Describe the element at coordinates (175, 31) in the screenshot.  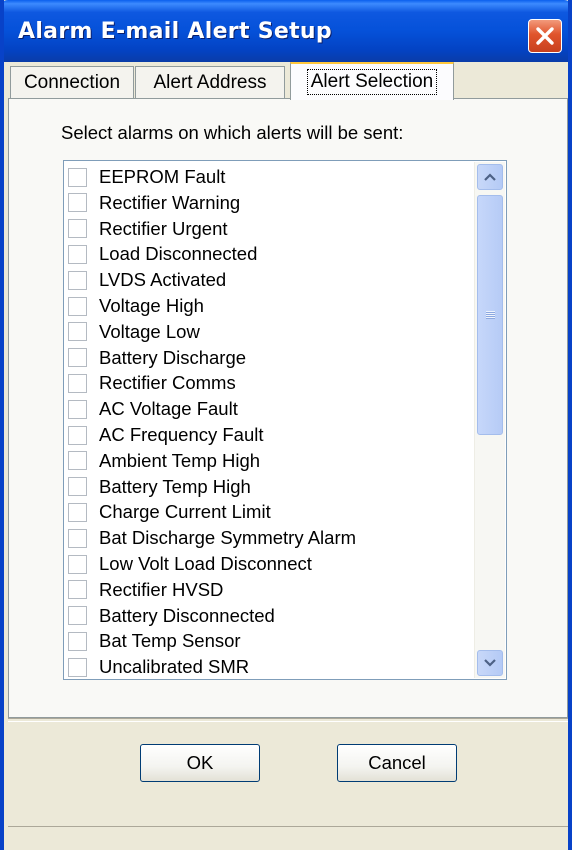
I see `window-title: Alarm E-mail Alert Setup` at that location.